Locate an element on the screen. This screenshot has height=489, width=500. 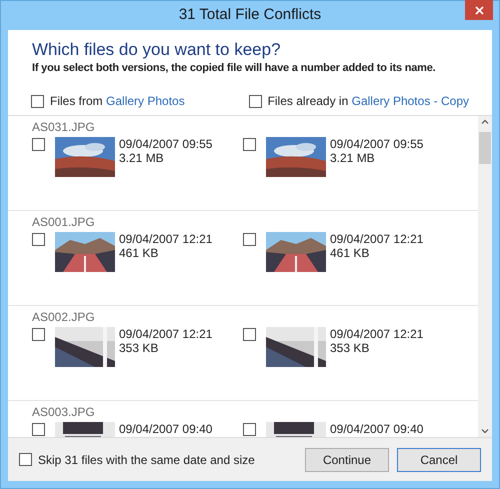
file-name: AS003.JPG is located at coordinates (64, 412).